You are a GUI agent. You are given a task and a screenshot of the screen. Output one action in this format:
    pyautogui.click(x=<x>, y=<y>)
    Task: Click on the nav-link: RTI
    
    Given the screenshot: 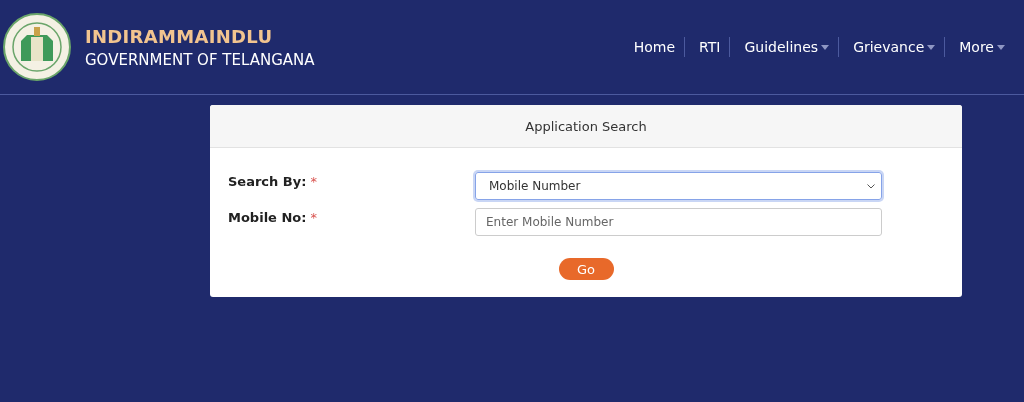 What is the action you would take?
    pyautogui.click(x=707, y=47)
    